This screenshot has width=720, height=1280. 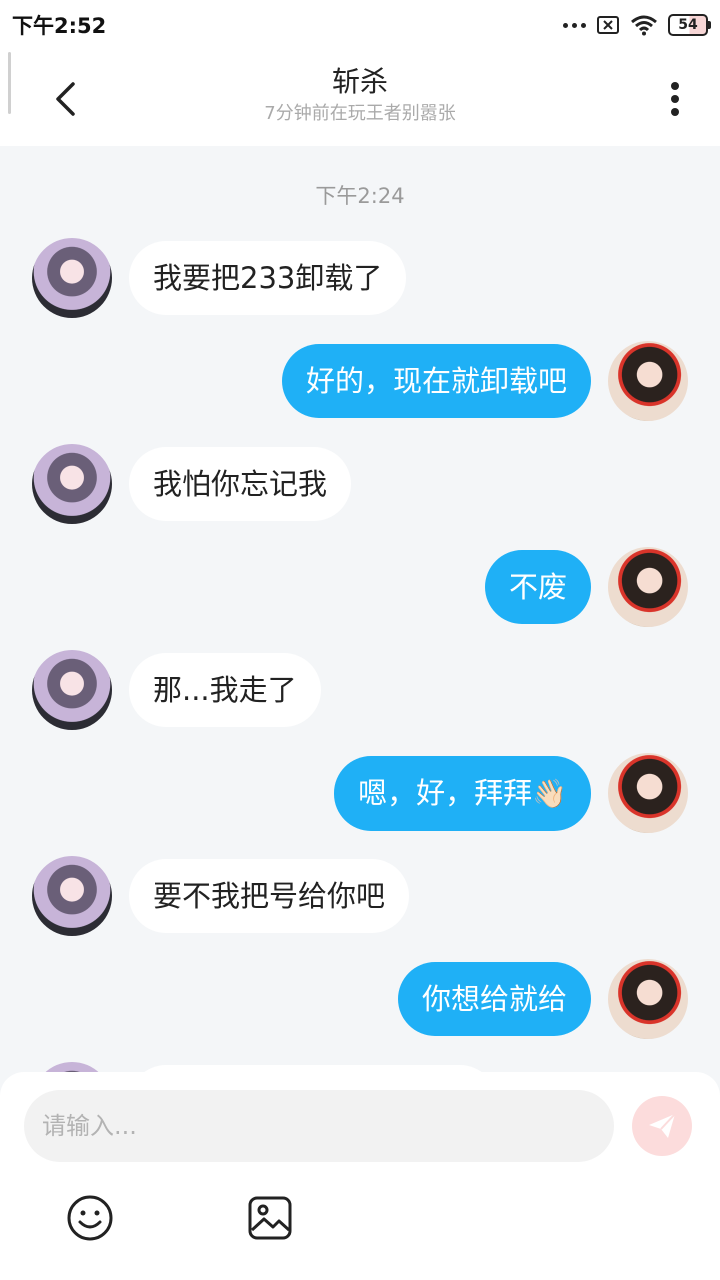 What do you see at coordinates (436, 381) in the screenshot?
I see `message-bubble: 好的，现在就卸载吧` at bounding box center [436, 381].